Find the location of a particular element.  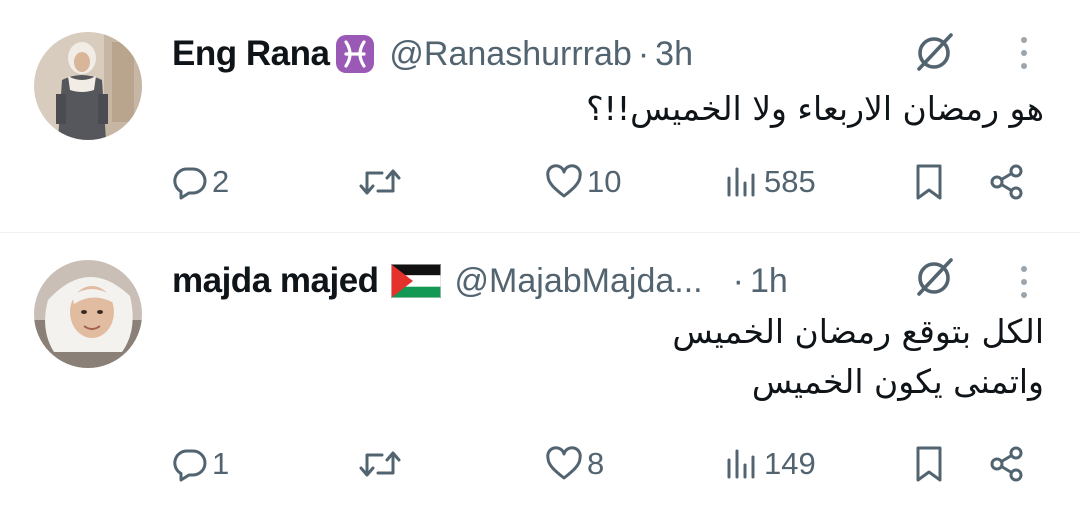

tweet-text-line: واتمنى يكون الخميس is located at coordinates (897, 381).